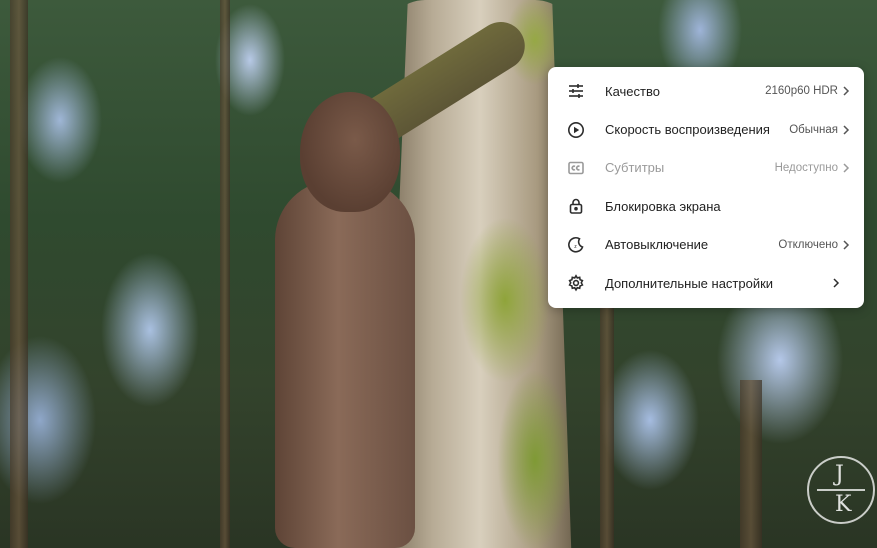 The height and width of the screenshot is (548, 877). Describe the element at coordinates (635, 168) in the screenshot. I see `menu-item-label: Субтитры` at that location.